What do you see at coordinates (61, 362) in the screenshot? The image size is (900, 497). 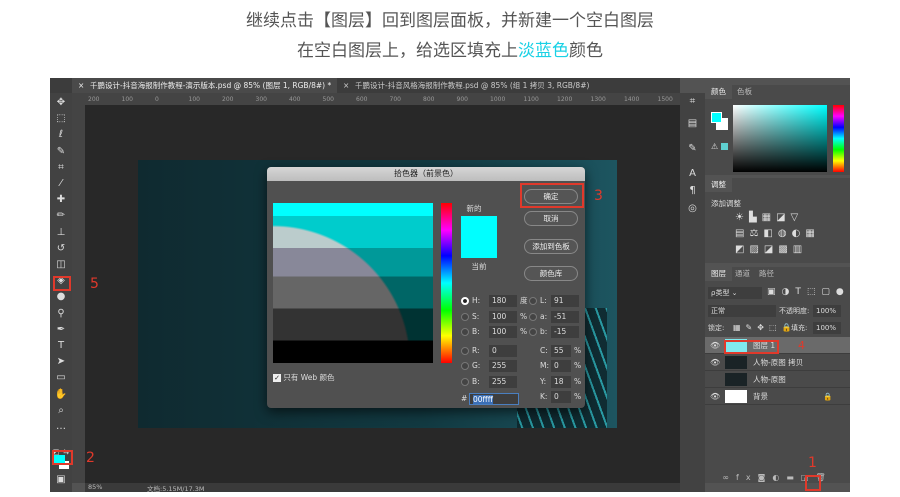 I see `path-select-icon: ➤` at bounding box center [61, 362].